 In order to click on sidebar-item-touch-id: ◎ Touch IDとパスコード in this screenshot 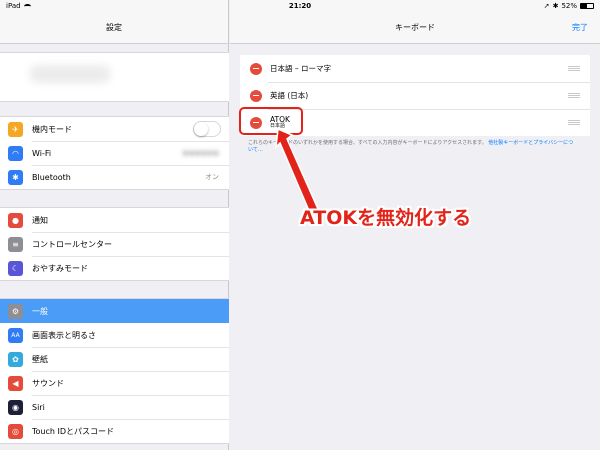, I will do `click(114, 431)`.